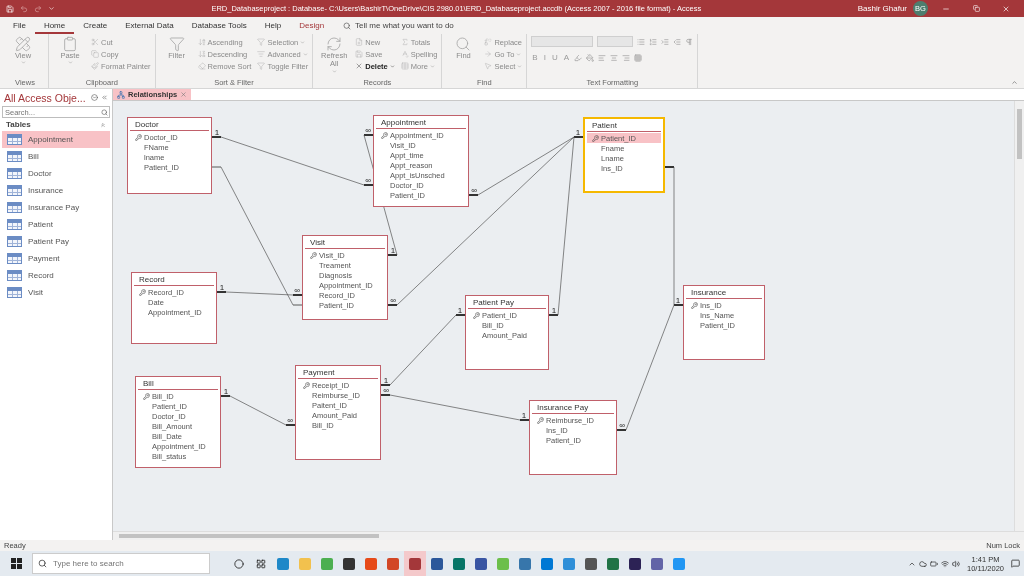  I want to click on ribbon-tab: Create, so click(95, 25).